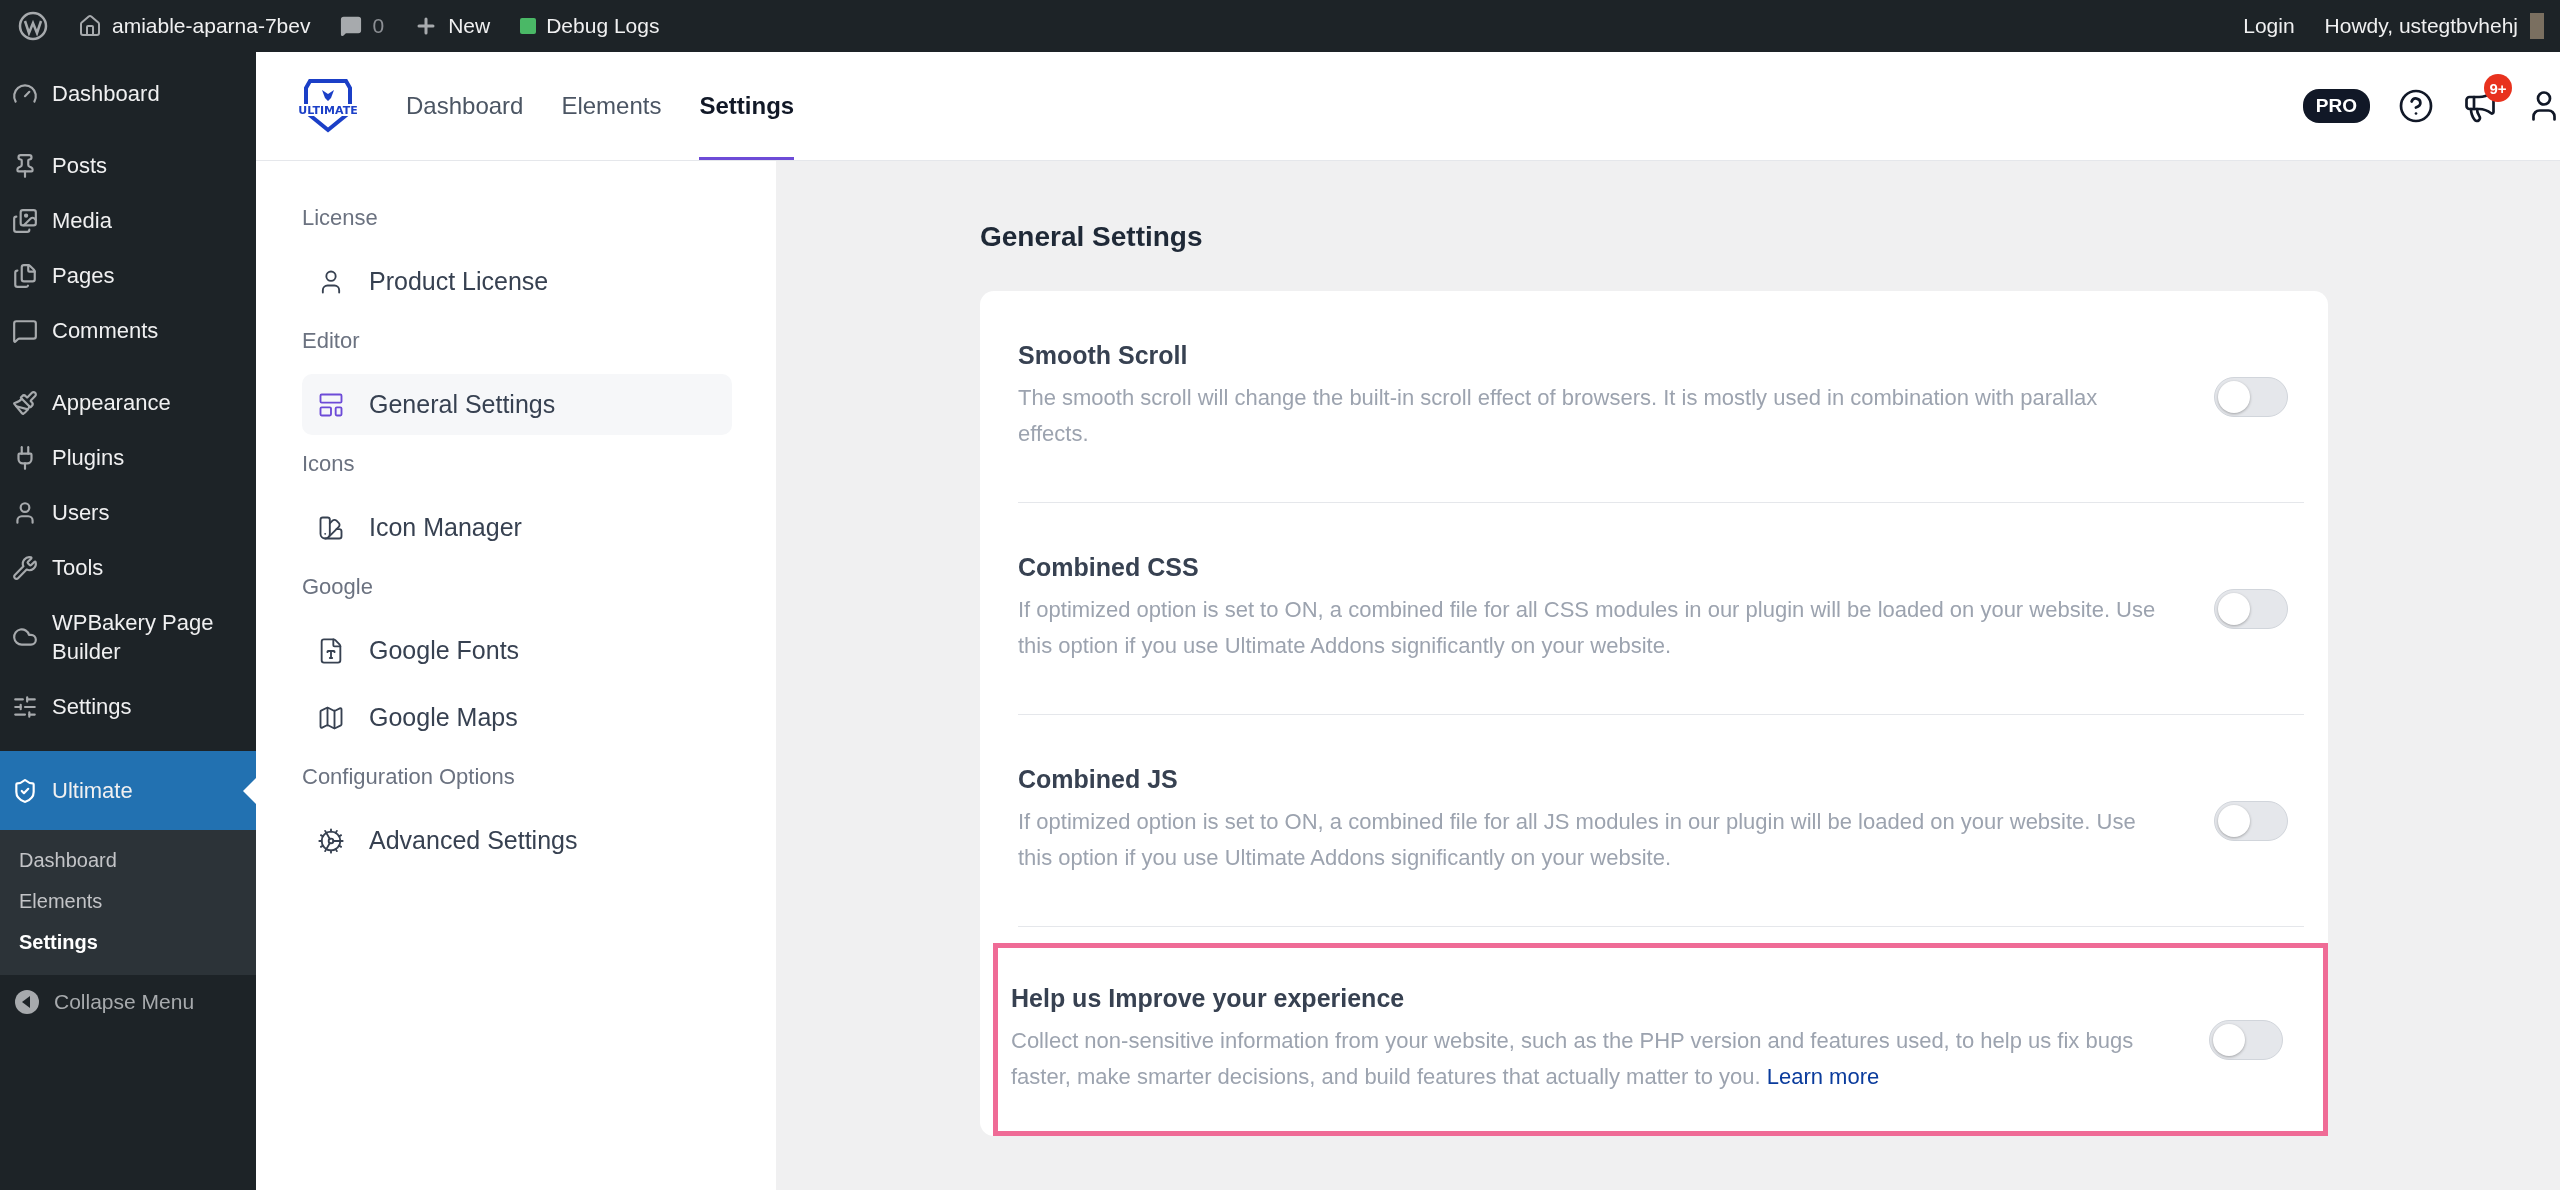 This screenshot has width=2560, height=1190. I want to click on avatar-placeholder, so click(2537, 26).